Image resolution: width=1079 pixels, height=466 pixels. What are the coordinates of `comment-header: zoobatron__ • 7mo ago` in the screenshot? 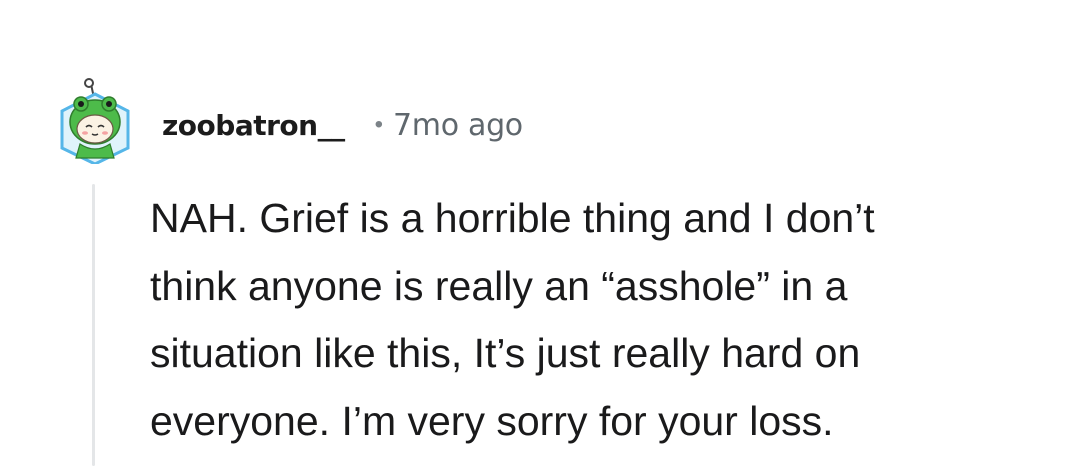 It's located at (342, 125).